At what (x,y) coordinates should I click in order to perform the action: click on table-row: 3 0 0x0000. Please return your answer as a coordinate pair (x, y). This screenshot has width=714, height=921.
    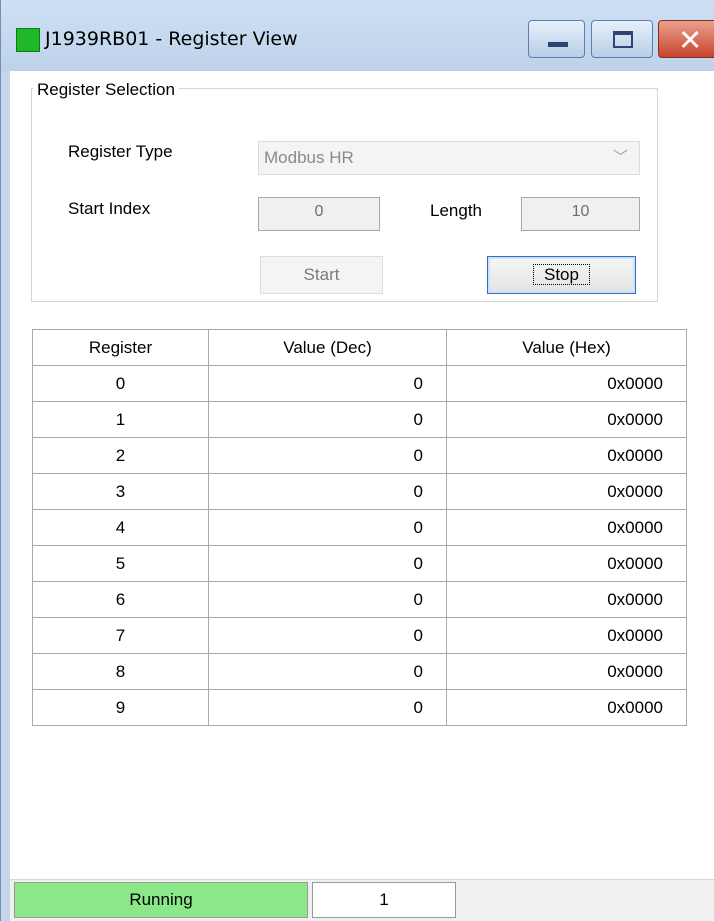
    Looking at the image, I should click on (359, 491).